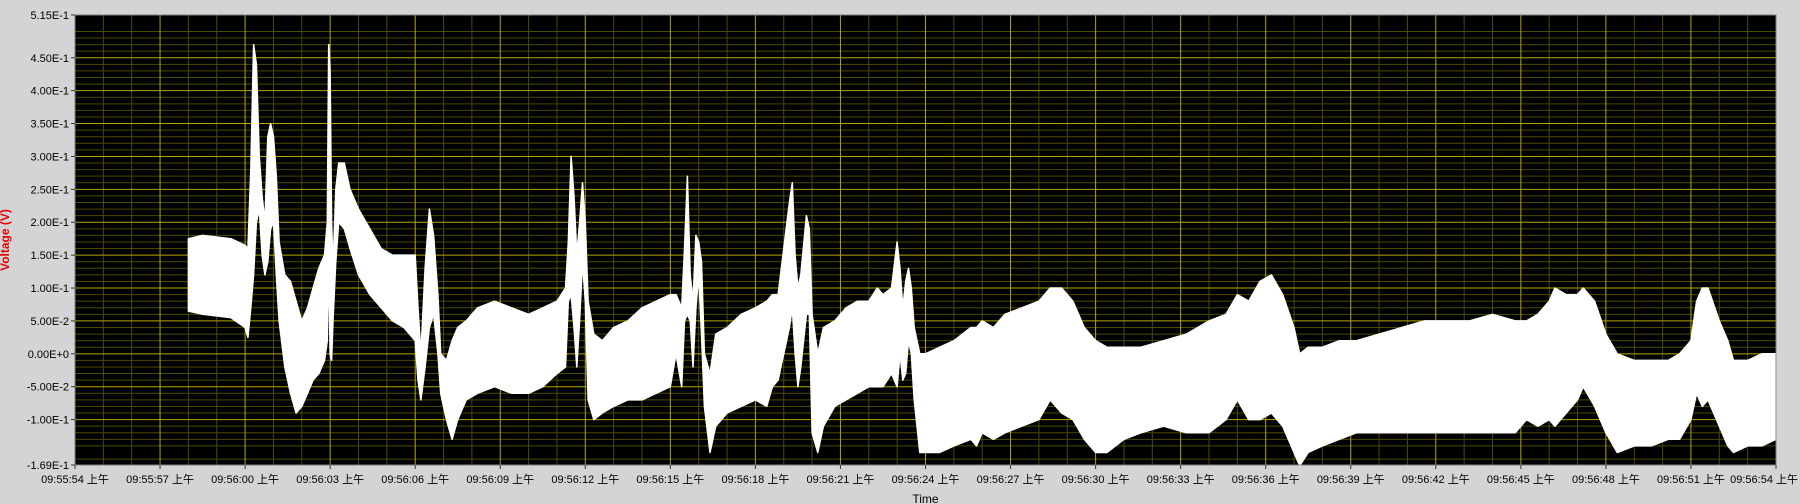 The width and height of the screenshot is (1800, 504). What do you see at coordinates (49, 59) in the screenshot?
I see `y-tick-label: 4.50E-1` at bounding box center [49, 59].